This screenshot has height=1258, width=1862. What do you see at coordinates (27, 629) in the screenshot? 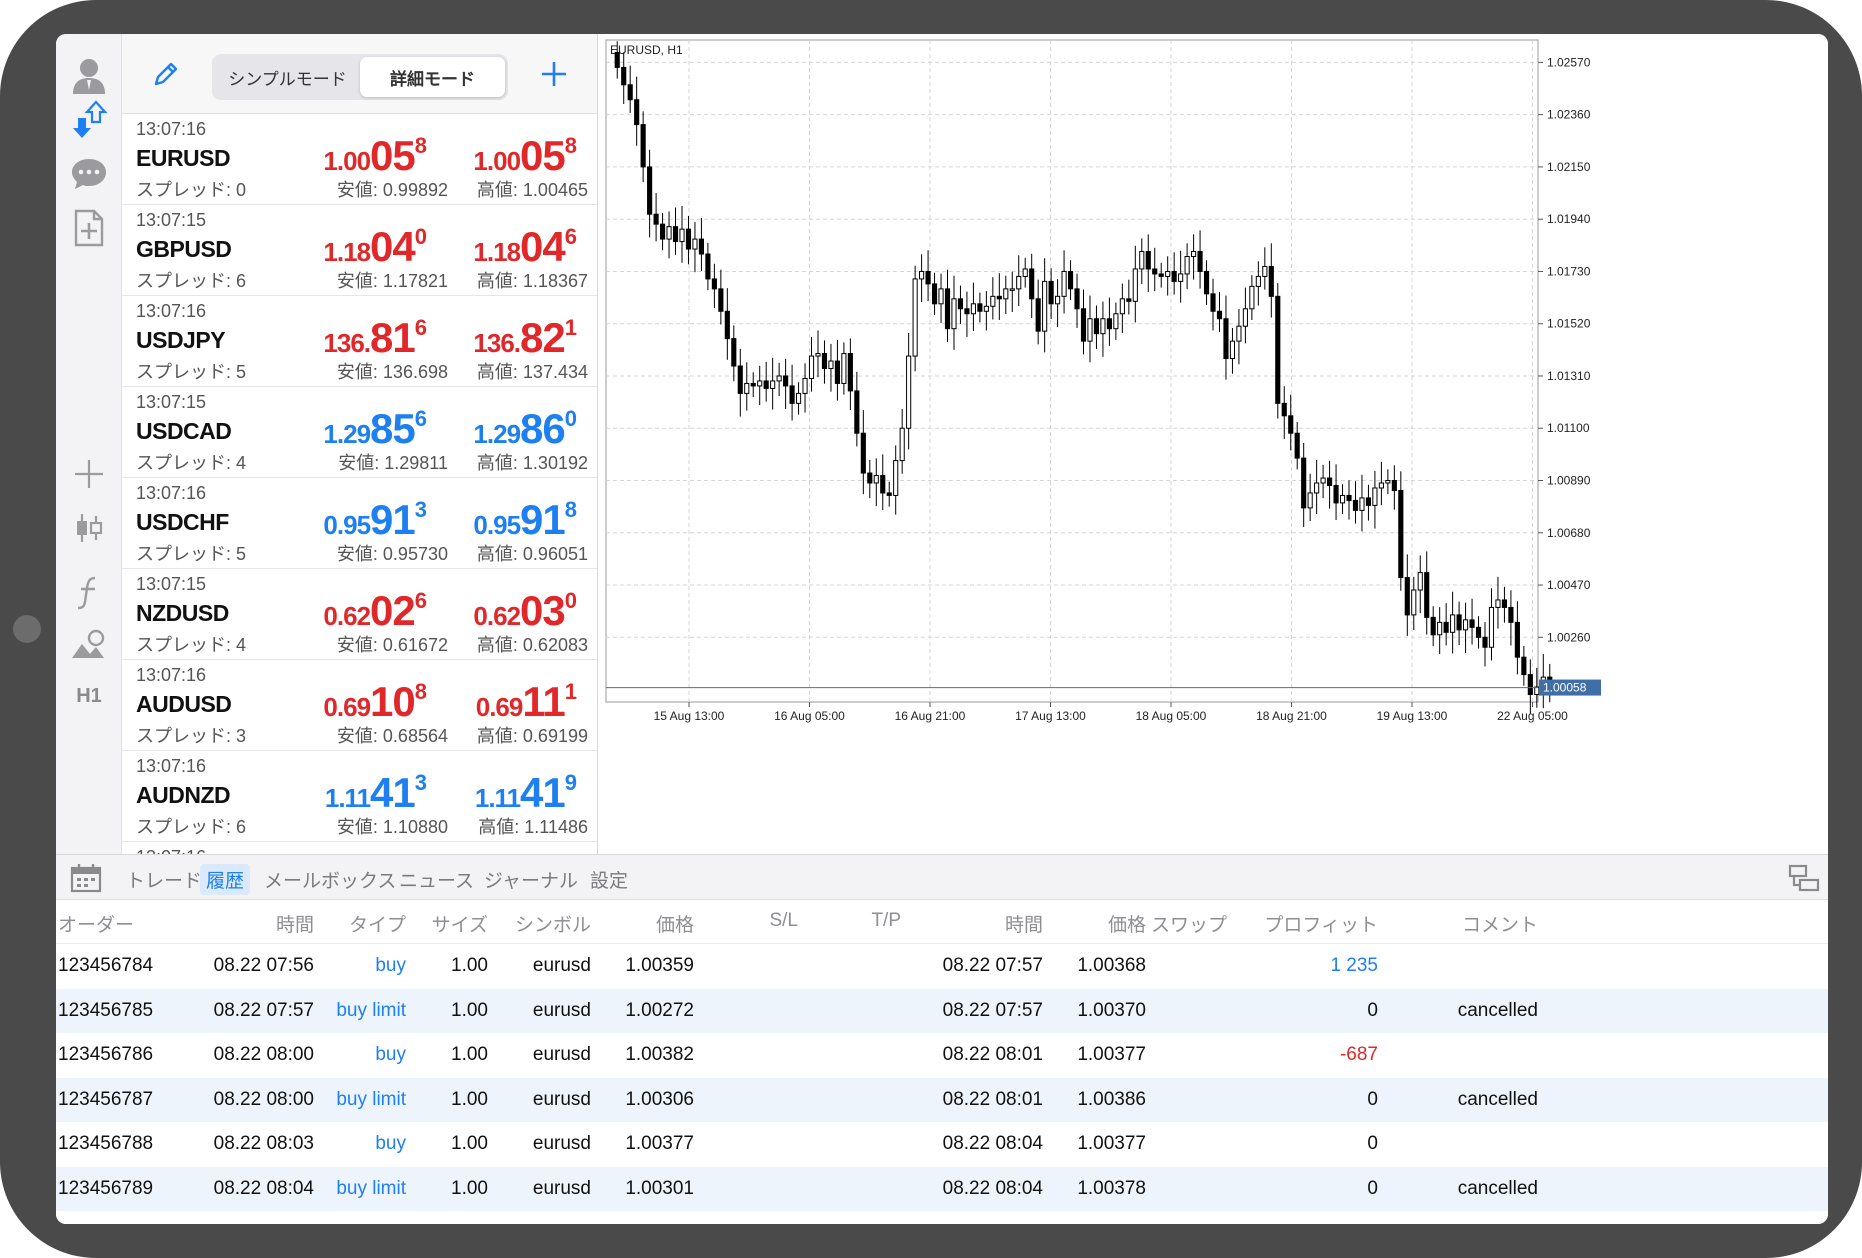
I see `home-button` at bounding box center [27, 629].